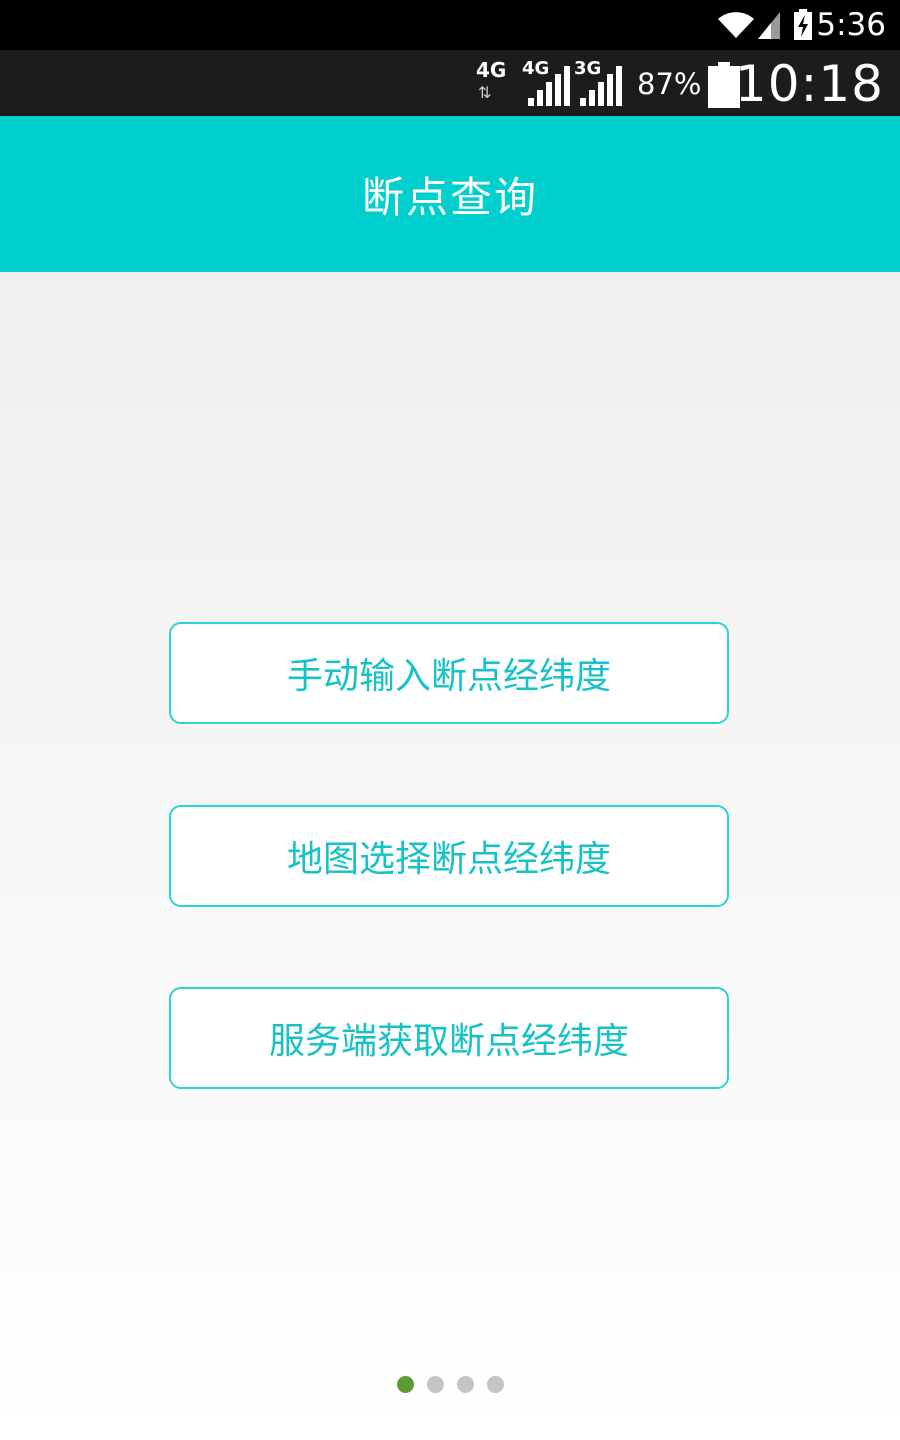 The height and width of the screenshot is (1440, 900). What do you see at coordinates (448, 859) in the screenshot?
I see `button-label: 地图选择断点经纬度` at bounding box center [448, 859].